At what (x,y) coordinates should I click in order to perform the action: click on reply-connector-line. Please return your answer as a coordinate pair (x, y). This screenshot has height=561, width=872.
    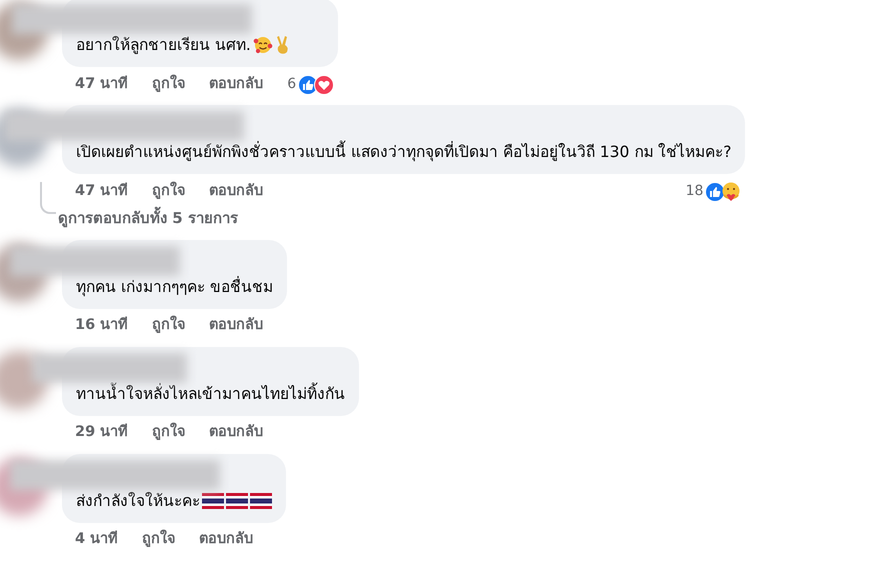
    Looking at the image, I should click on (48, 198).